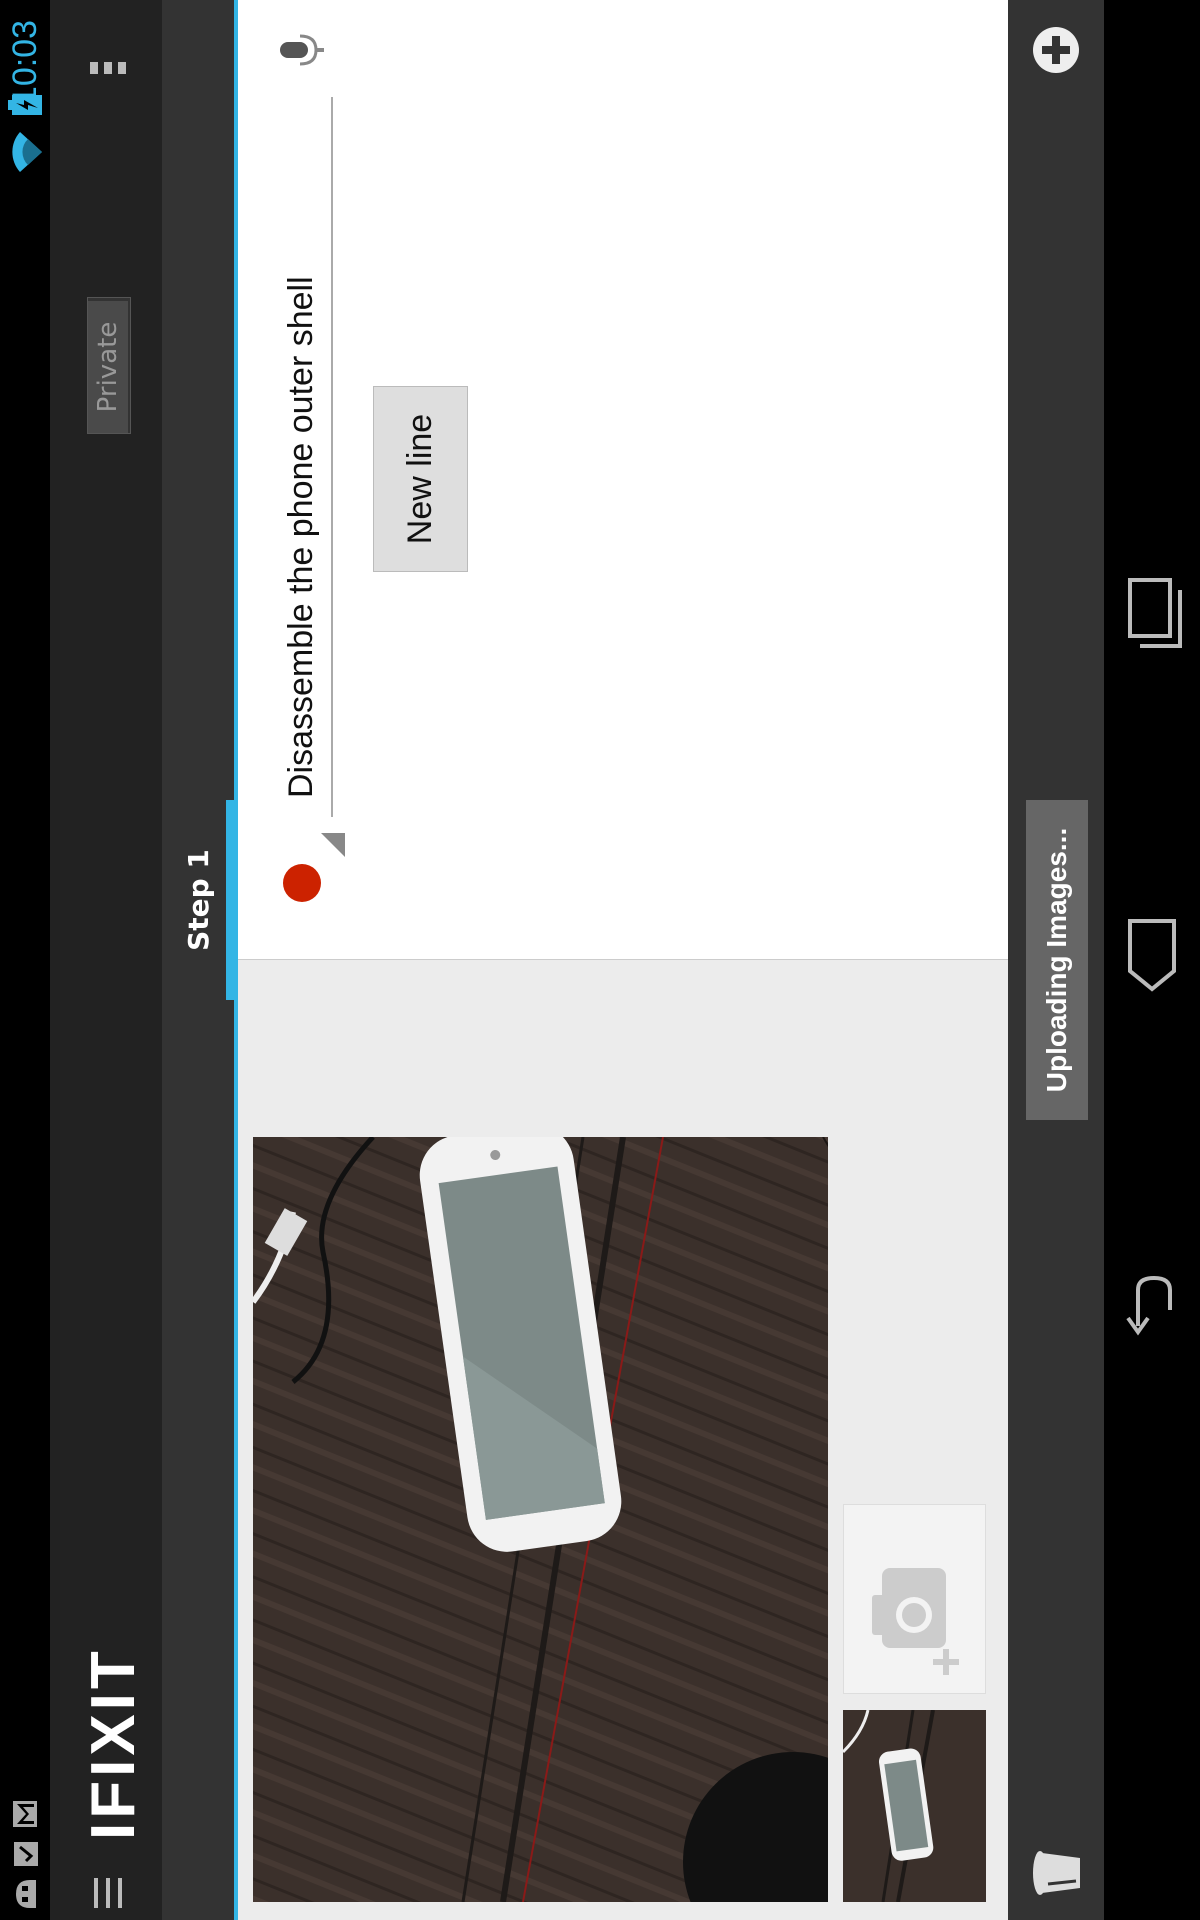 This screenshot has height=1920, width=1200. Describe the element at coordinates (301, 537) in the screenshot. I see `step-line-text: Disassemble the phone outer shell` at that location.